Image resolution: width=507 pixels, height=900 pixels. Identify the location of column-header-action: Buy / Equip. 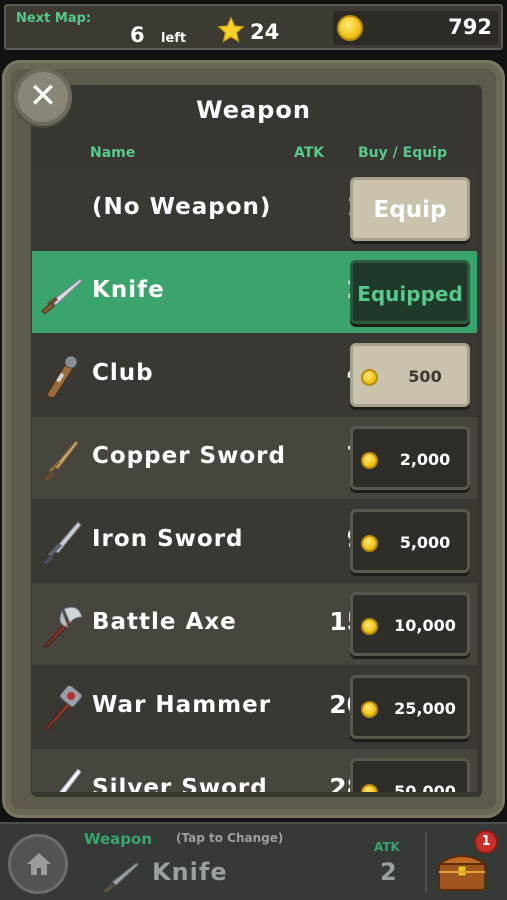
(402, 153).